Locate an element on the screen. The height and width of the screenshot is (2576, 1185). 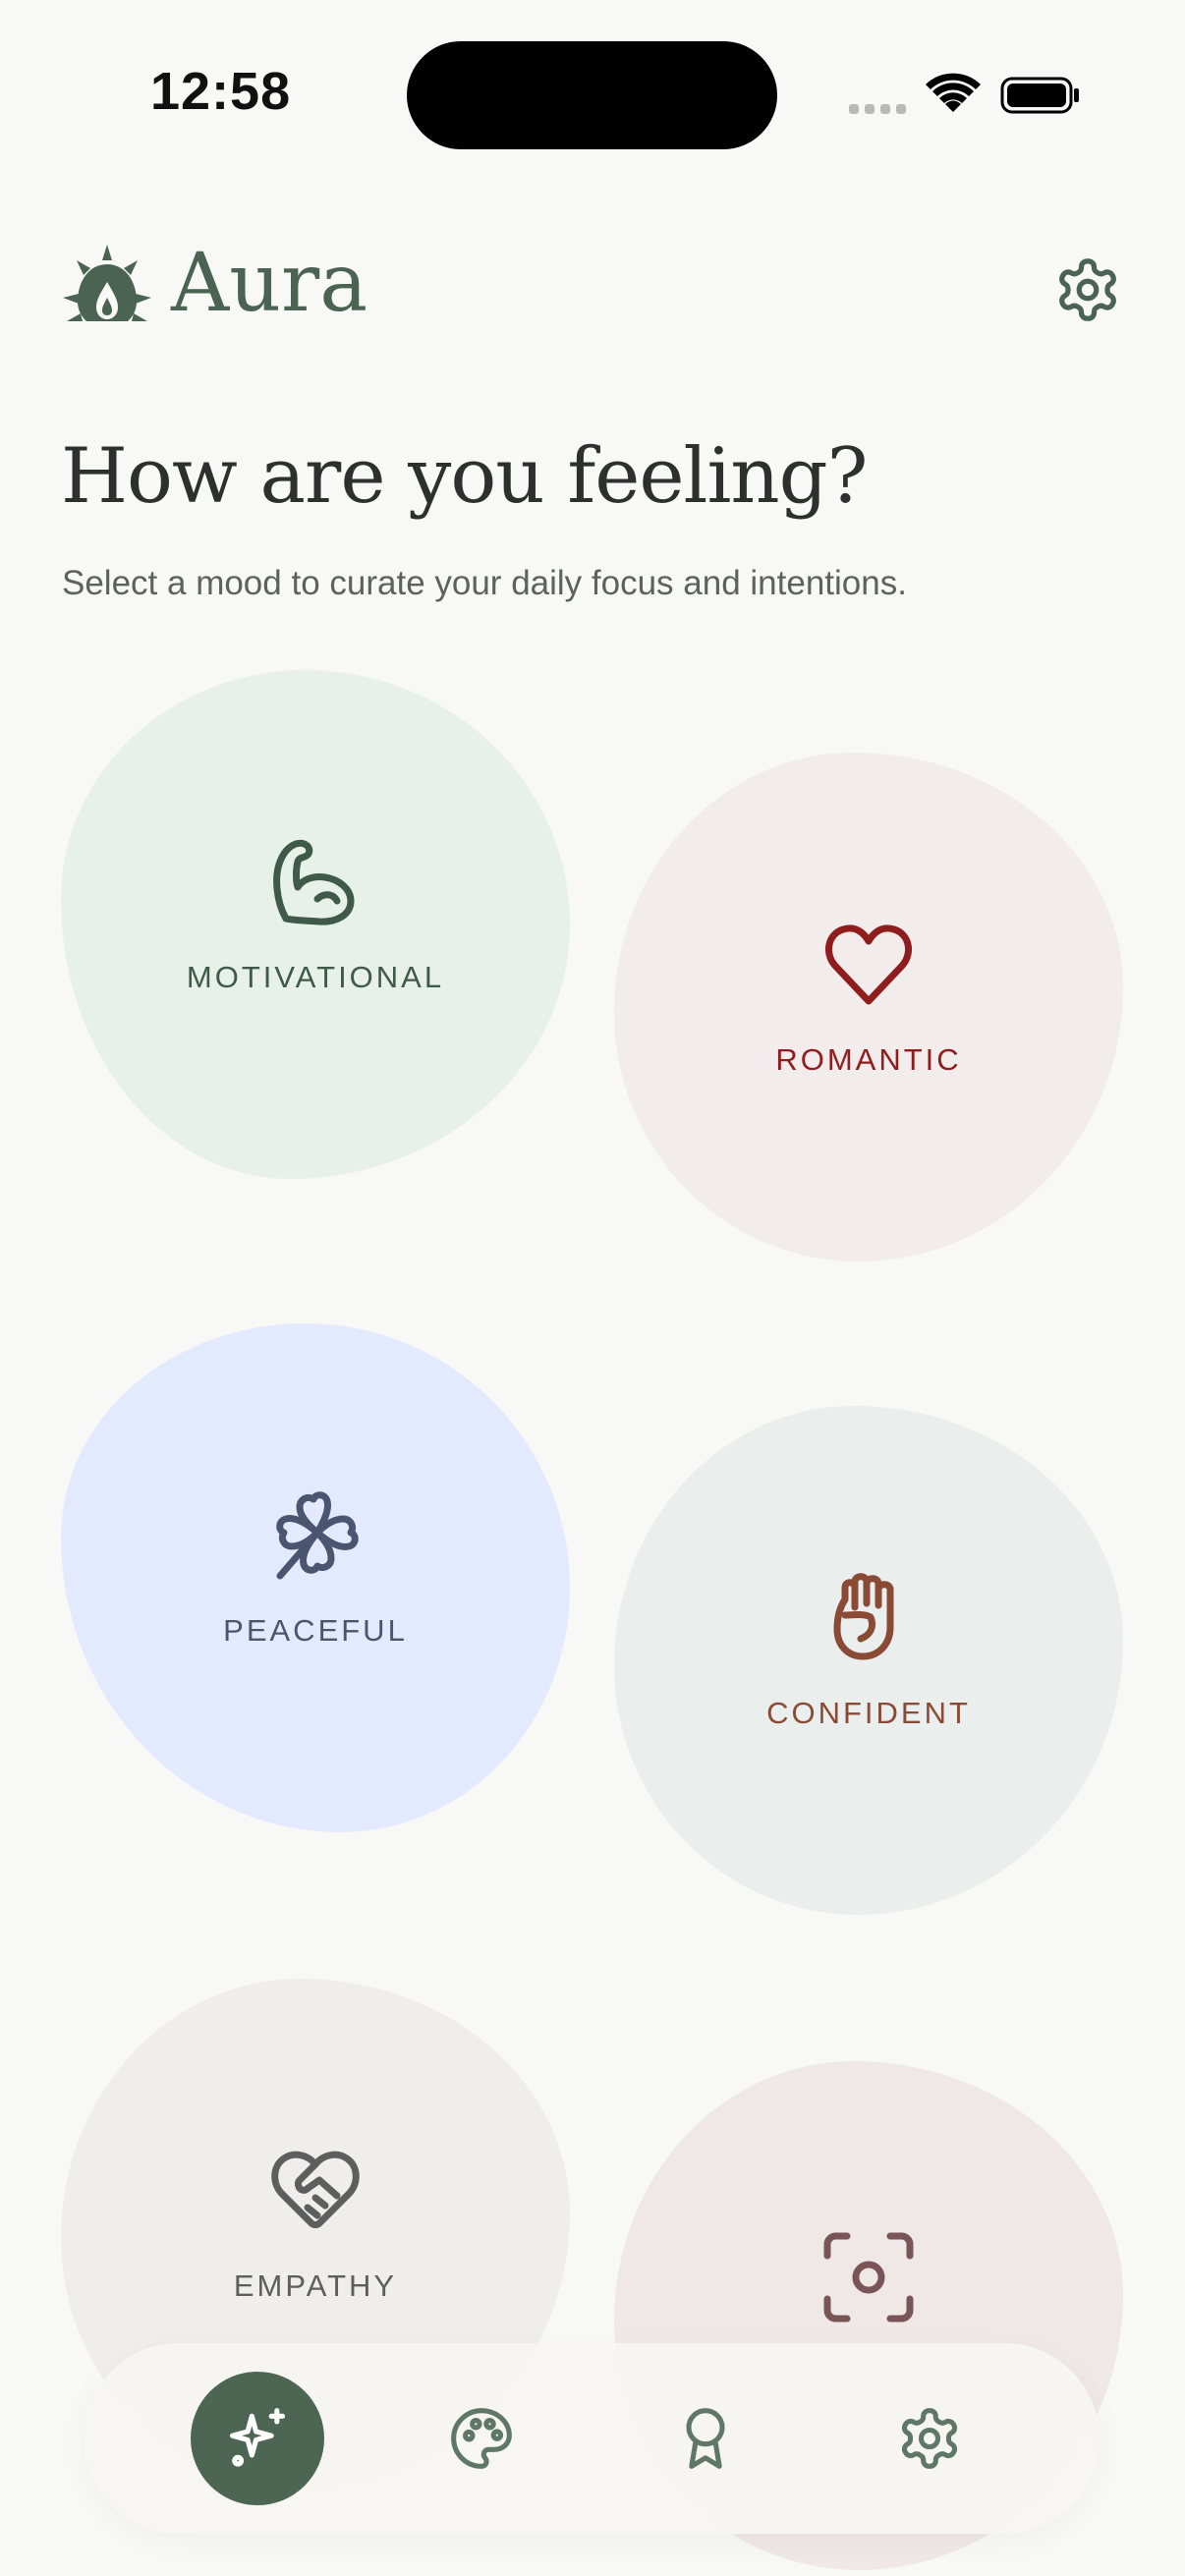
focus-frame-icon is located at coordinates (869, 2277).